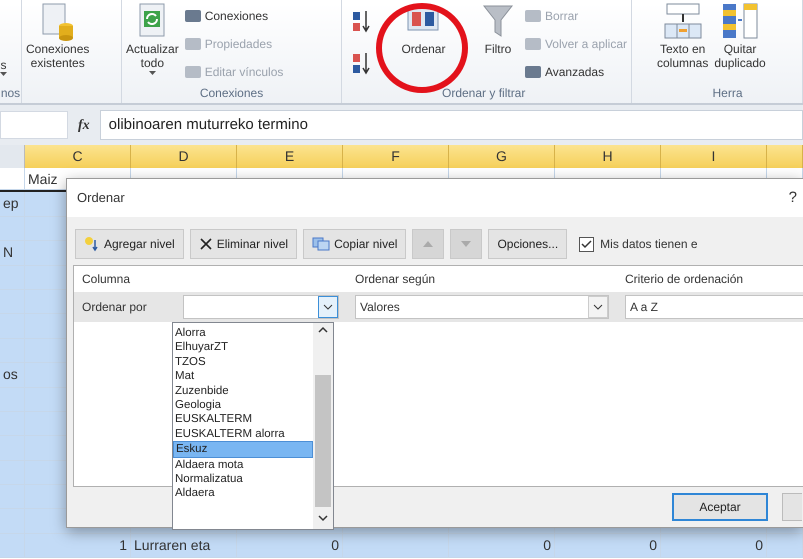 This screenshot has width=803, height=559. I want to click on properties-icon, so click(192, 44).